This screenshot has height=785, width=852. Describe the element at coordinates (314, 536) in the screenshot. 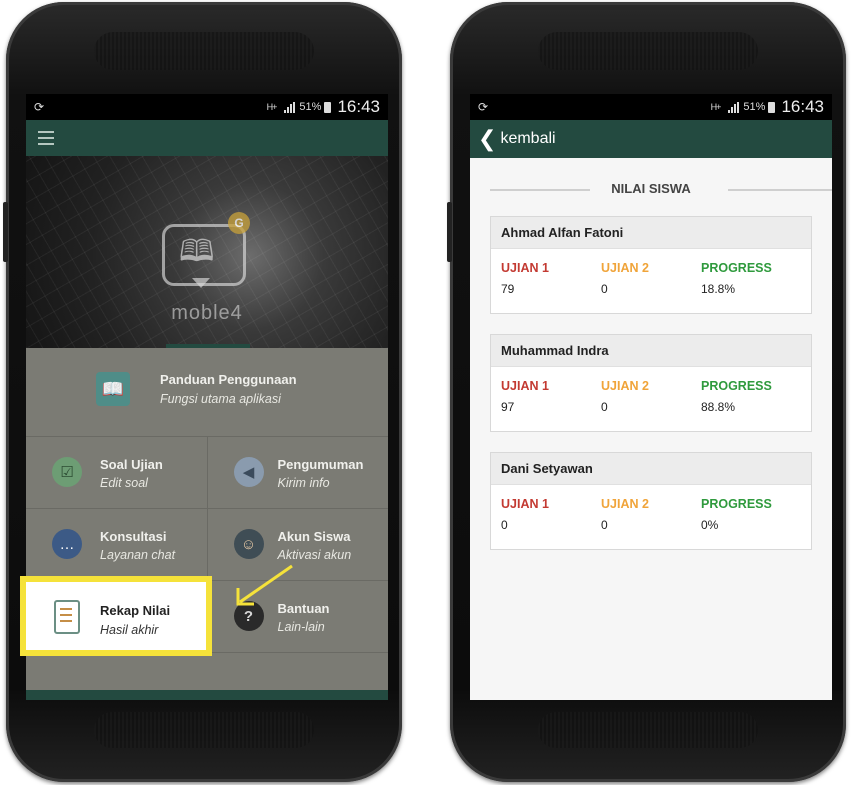

I see `menu-item-title: Akun Siswa` at that location.